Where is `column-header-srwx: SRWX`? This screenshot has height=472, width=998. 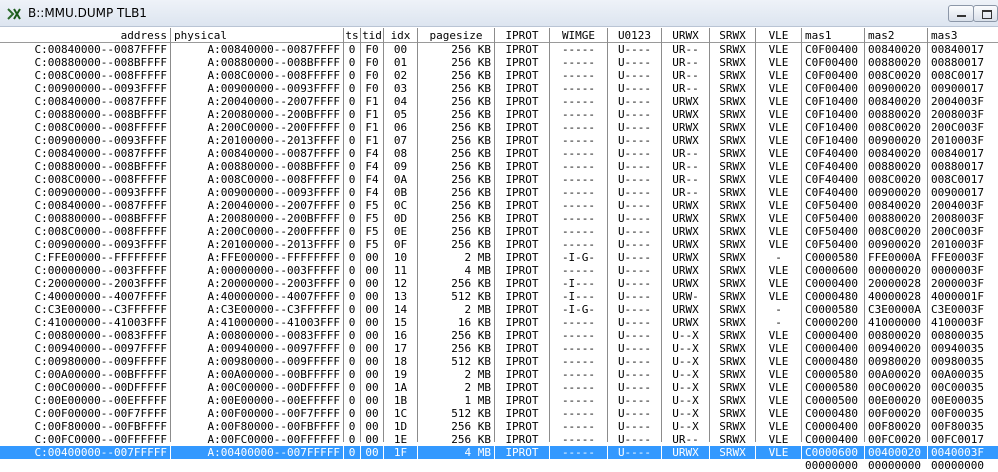
column-header-srwx: SRWX is located at coordinates (732, 35).